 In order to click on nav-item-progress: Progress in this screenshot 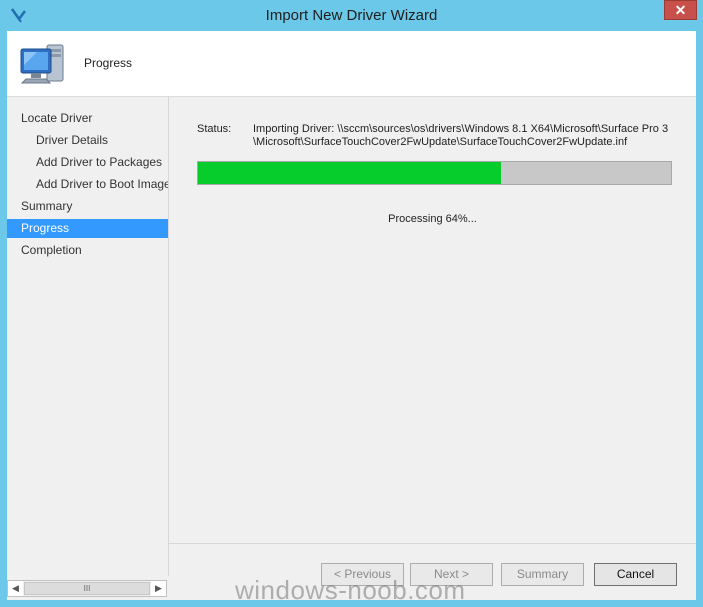, I will do `click(87, 228)`.